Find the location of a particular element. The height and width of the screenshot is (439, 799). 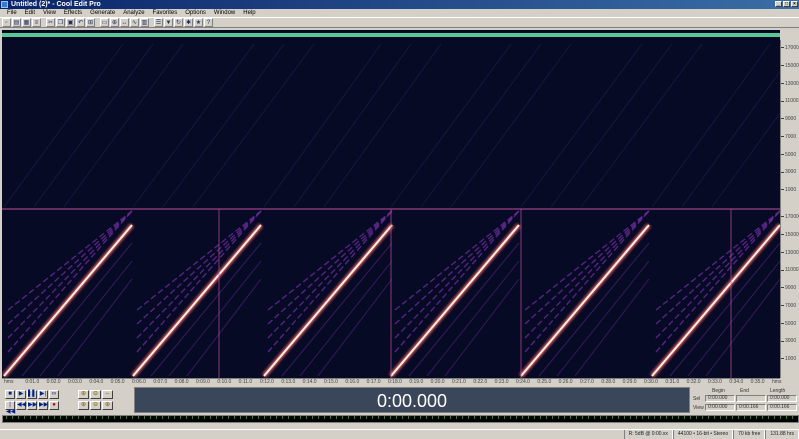

go-to-start-button: |◀◀ is located at coordinates (10, 408).